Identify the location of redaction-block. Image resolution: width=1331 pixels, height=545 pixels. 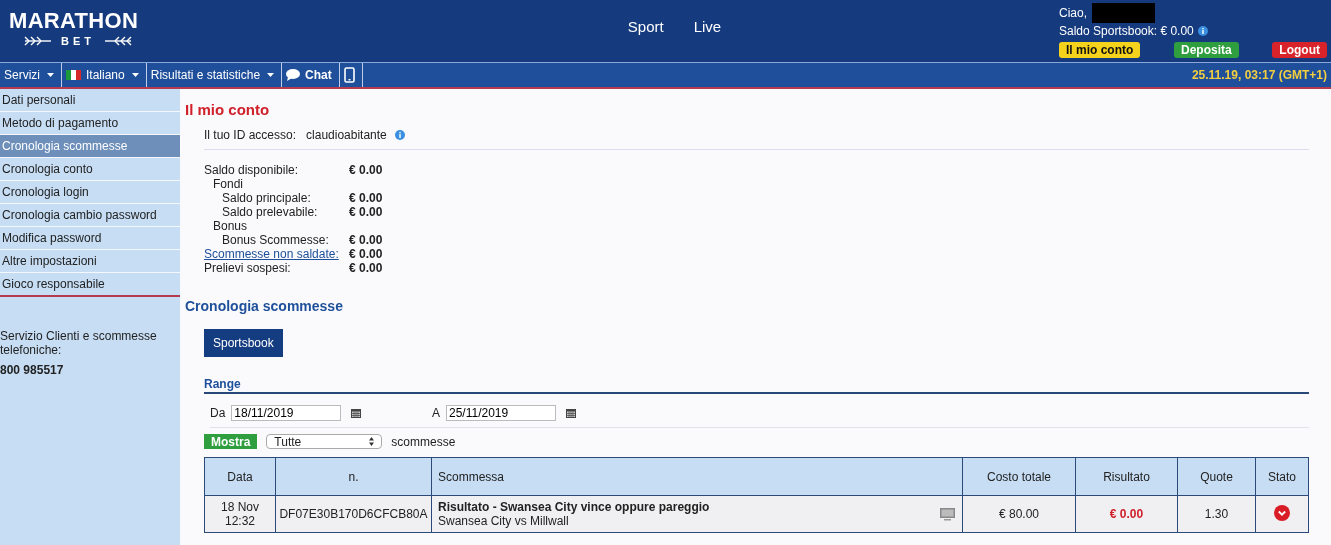
(1123, 12).